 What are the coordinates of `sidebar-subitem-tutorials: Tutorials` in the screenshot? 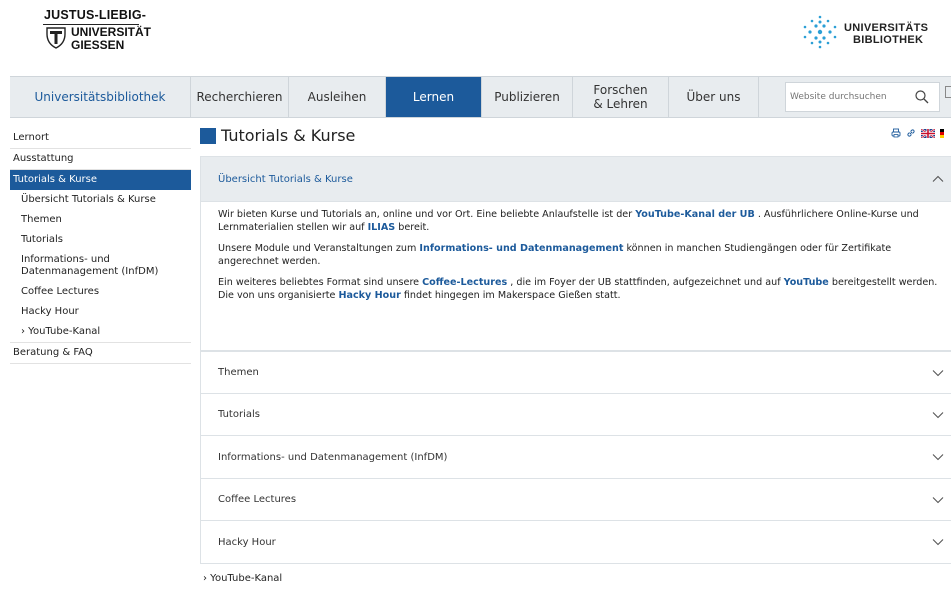 It's located at (100, 240).